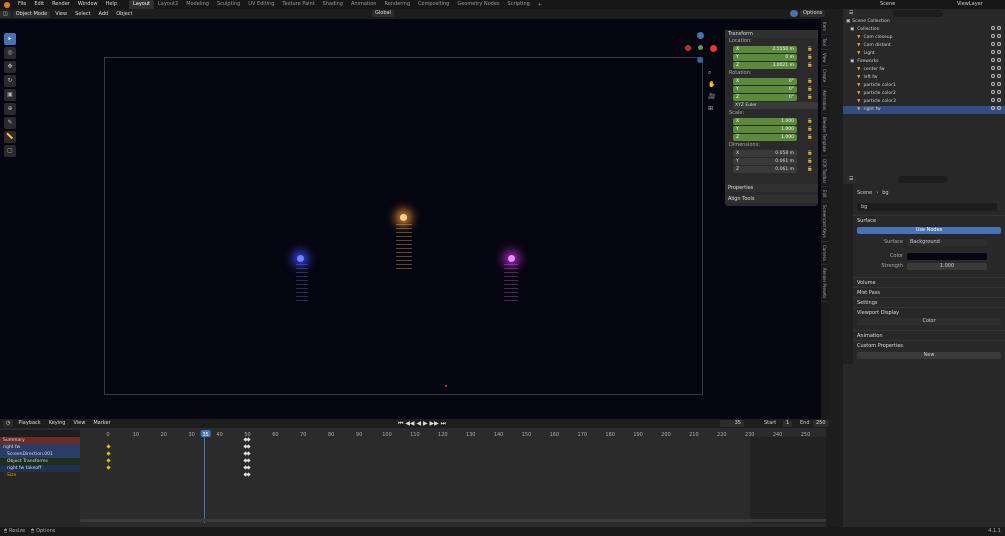 This screenshot has height=536, width=1005. What do you see at coordinates (924, 102) in the screenshot?
I see `outliner-item: ▼ particle color3` at bounding box center [924, 102].